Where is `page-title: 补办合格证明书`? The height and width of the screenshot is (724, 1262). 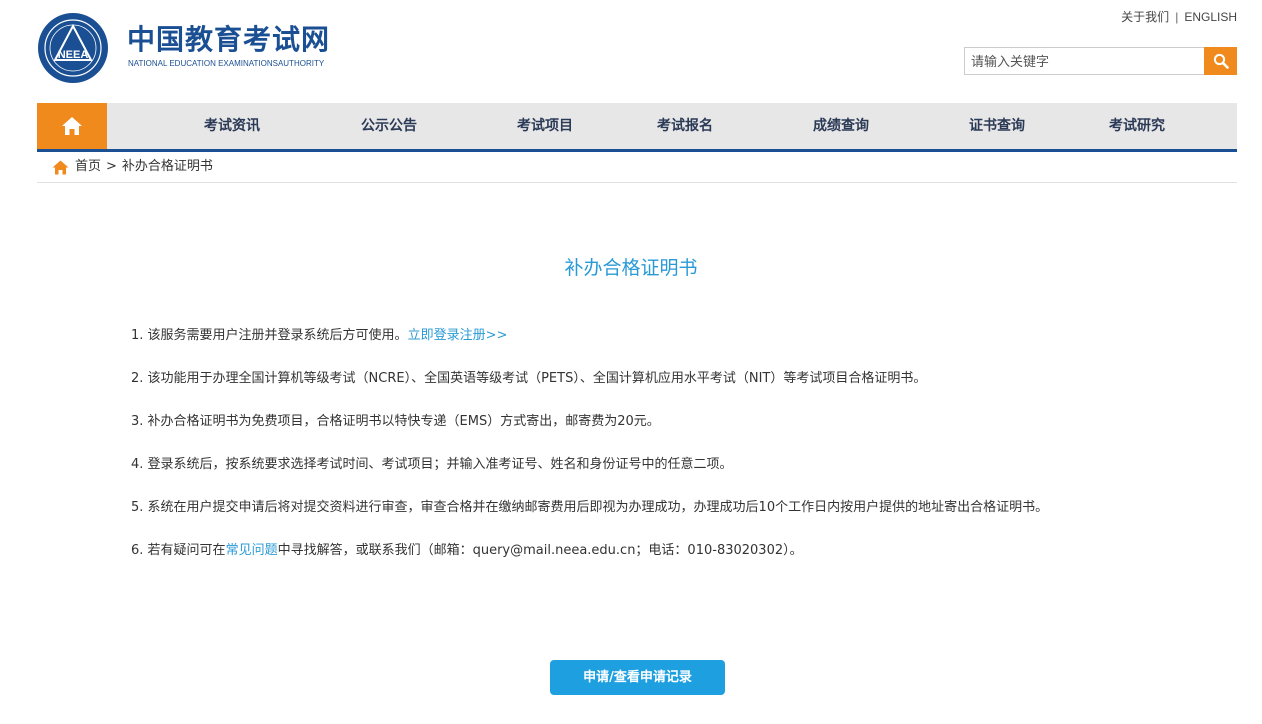 page-title: 补办合格证明书 is located at coordinates (631, 268).